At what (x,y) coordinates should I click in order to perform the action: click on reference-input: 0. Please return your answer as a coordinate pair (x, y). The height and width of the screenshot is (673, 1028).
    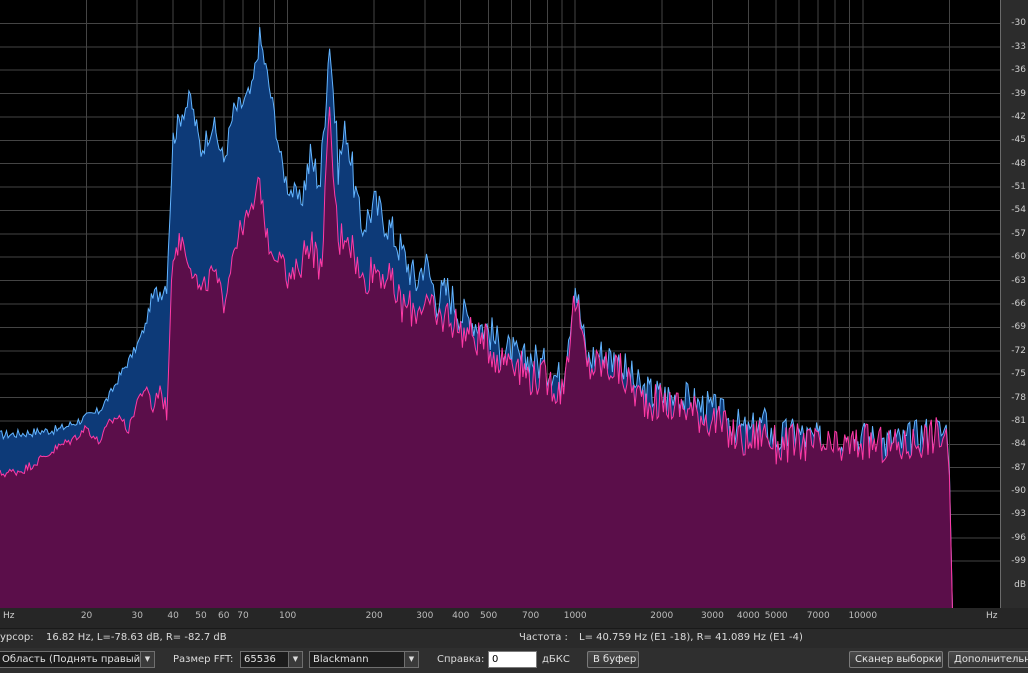
    Looking at the image, I should click on (512, 659).